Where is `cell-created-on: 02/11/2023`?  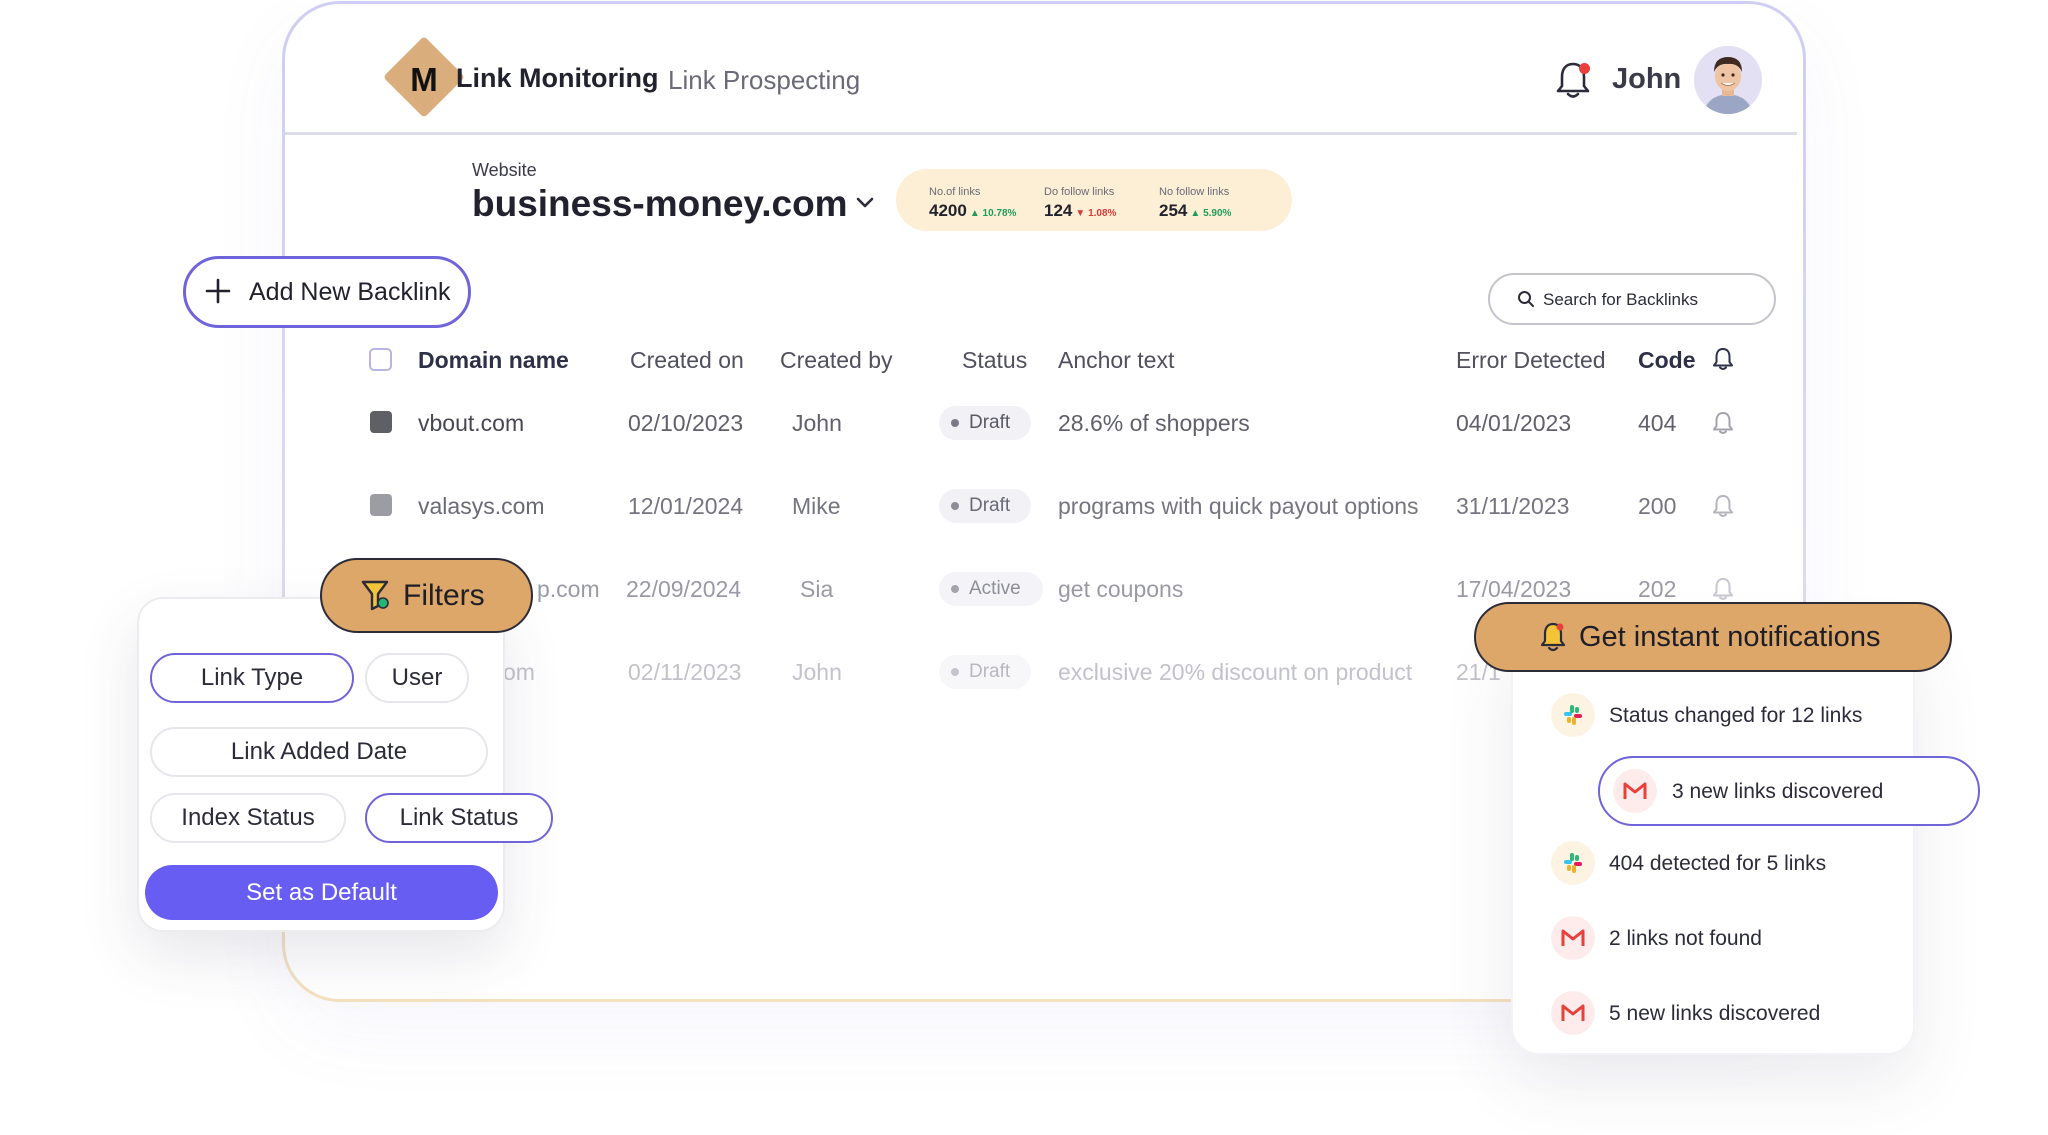 cell-created-on: 02/11/2023 is located at coordinates (685, 672).